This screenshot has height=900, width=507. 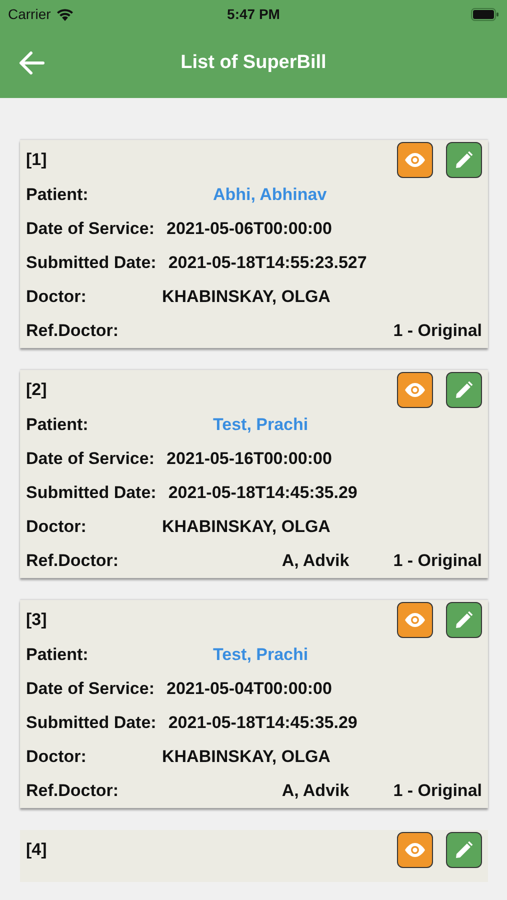 What do you see at coordinates (29, 14) in the screenshot?
I see `carrier-label: Carrier` at bounding box center [29, 14].